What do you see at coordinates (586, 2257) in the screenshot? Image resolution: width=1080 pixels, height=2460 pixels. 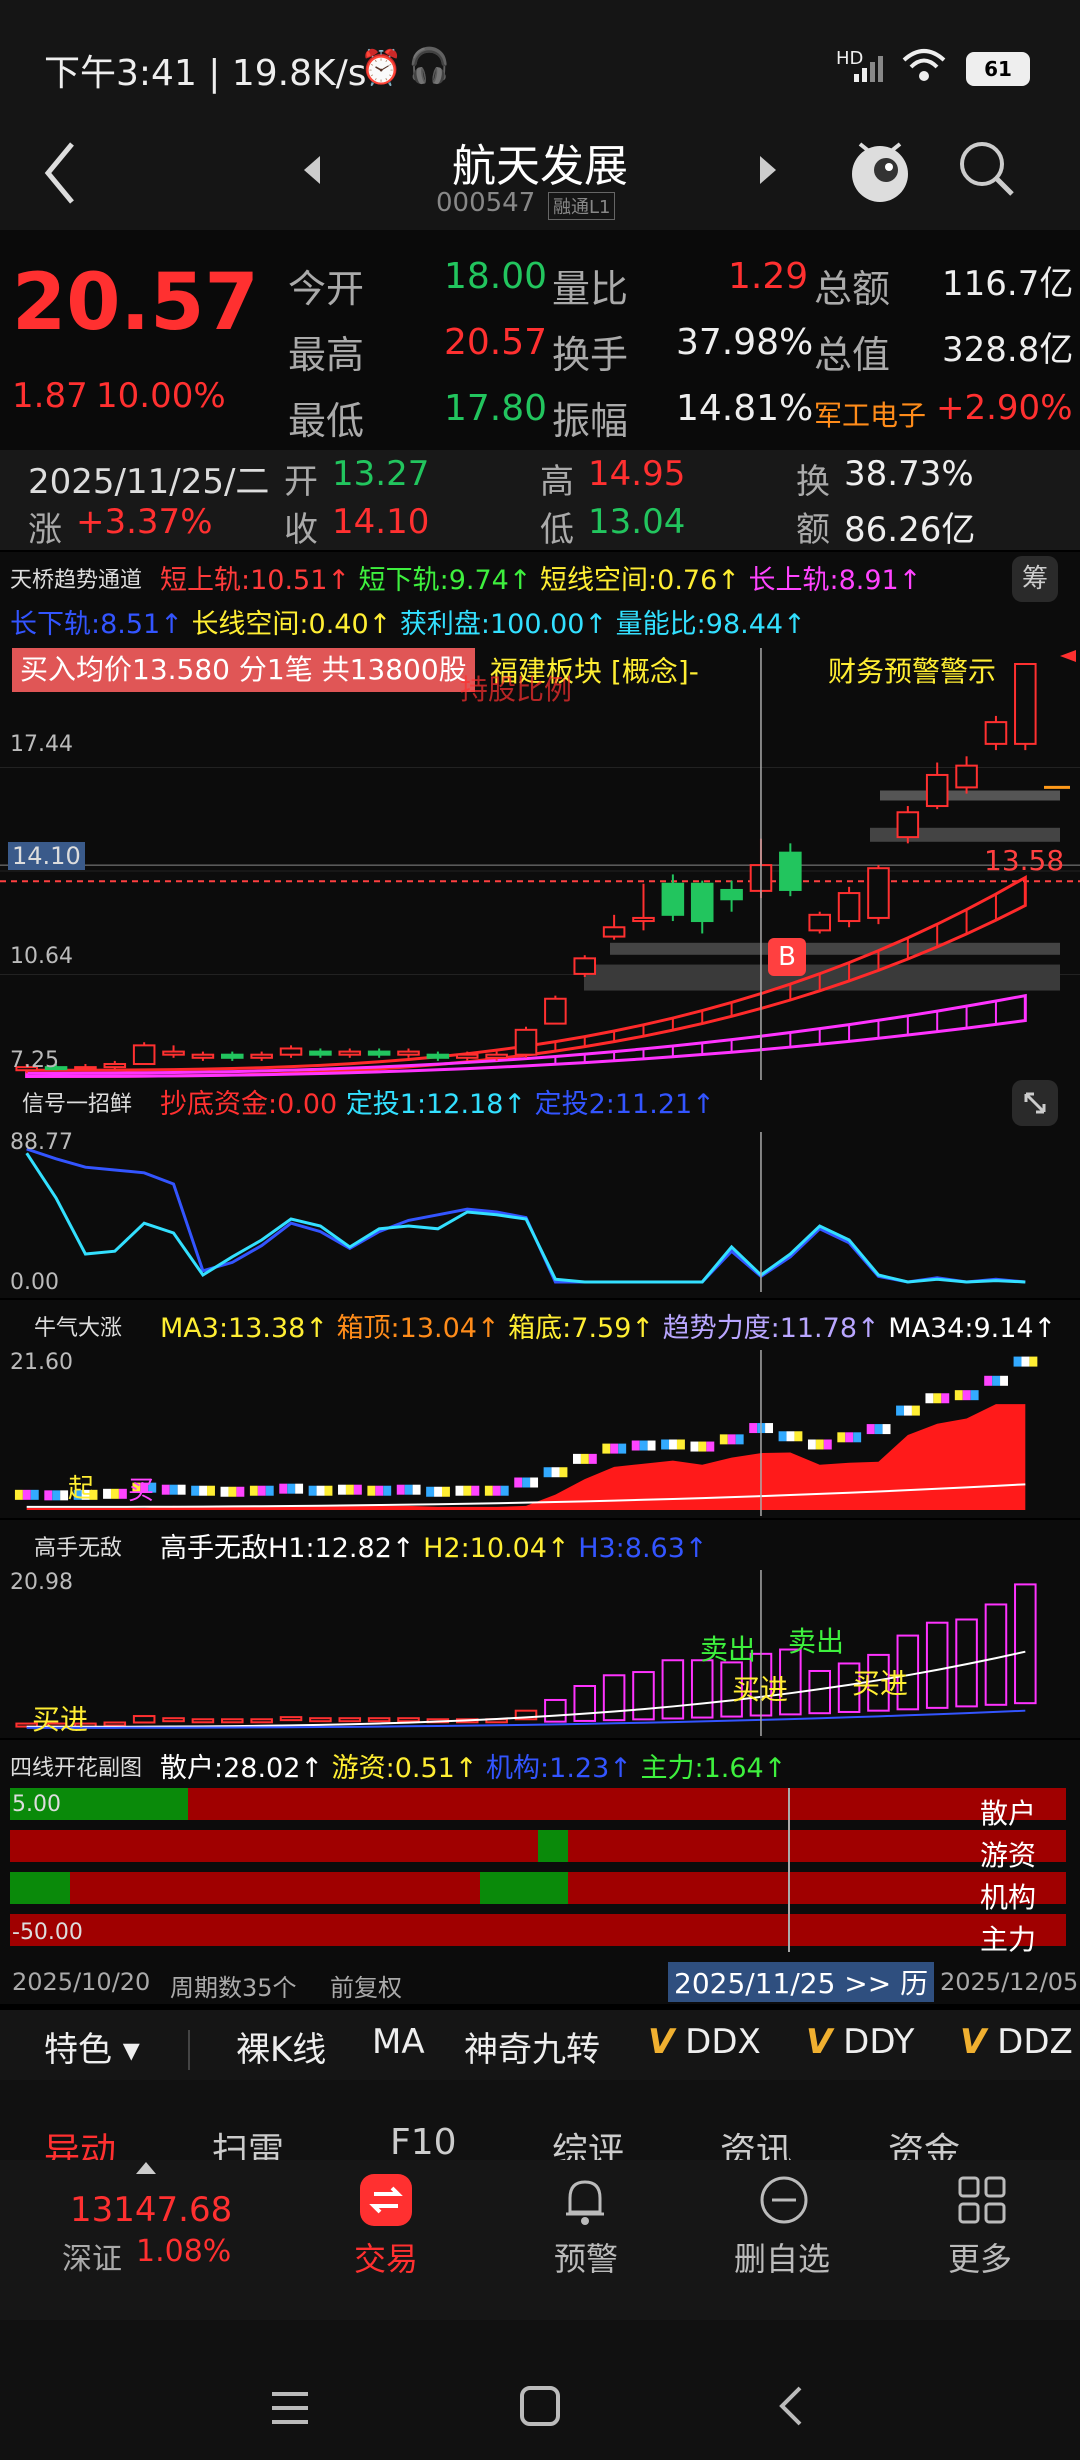 I see `alert-label: 预警` at bounding box center [586, 2257].